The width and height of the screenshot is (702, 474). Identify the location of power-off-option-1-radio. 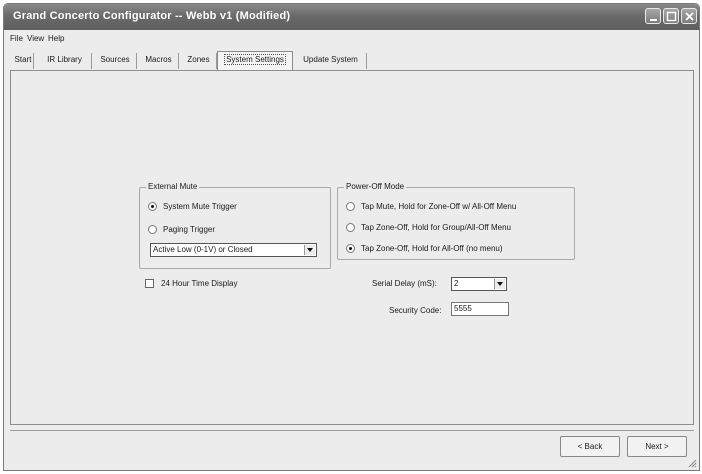
(350, 206).